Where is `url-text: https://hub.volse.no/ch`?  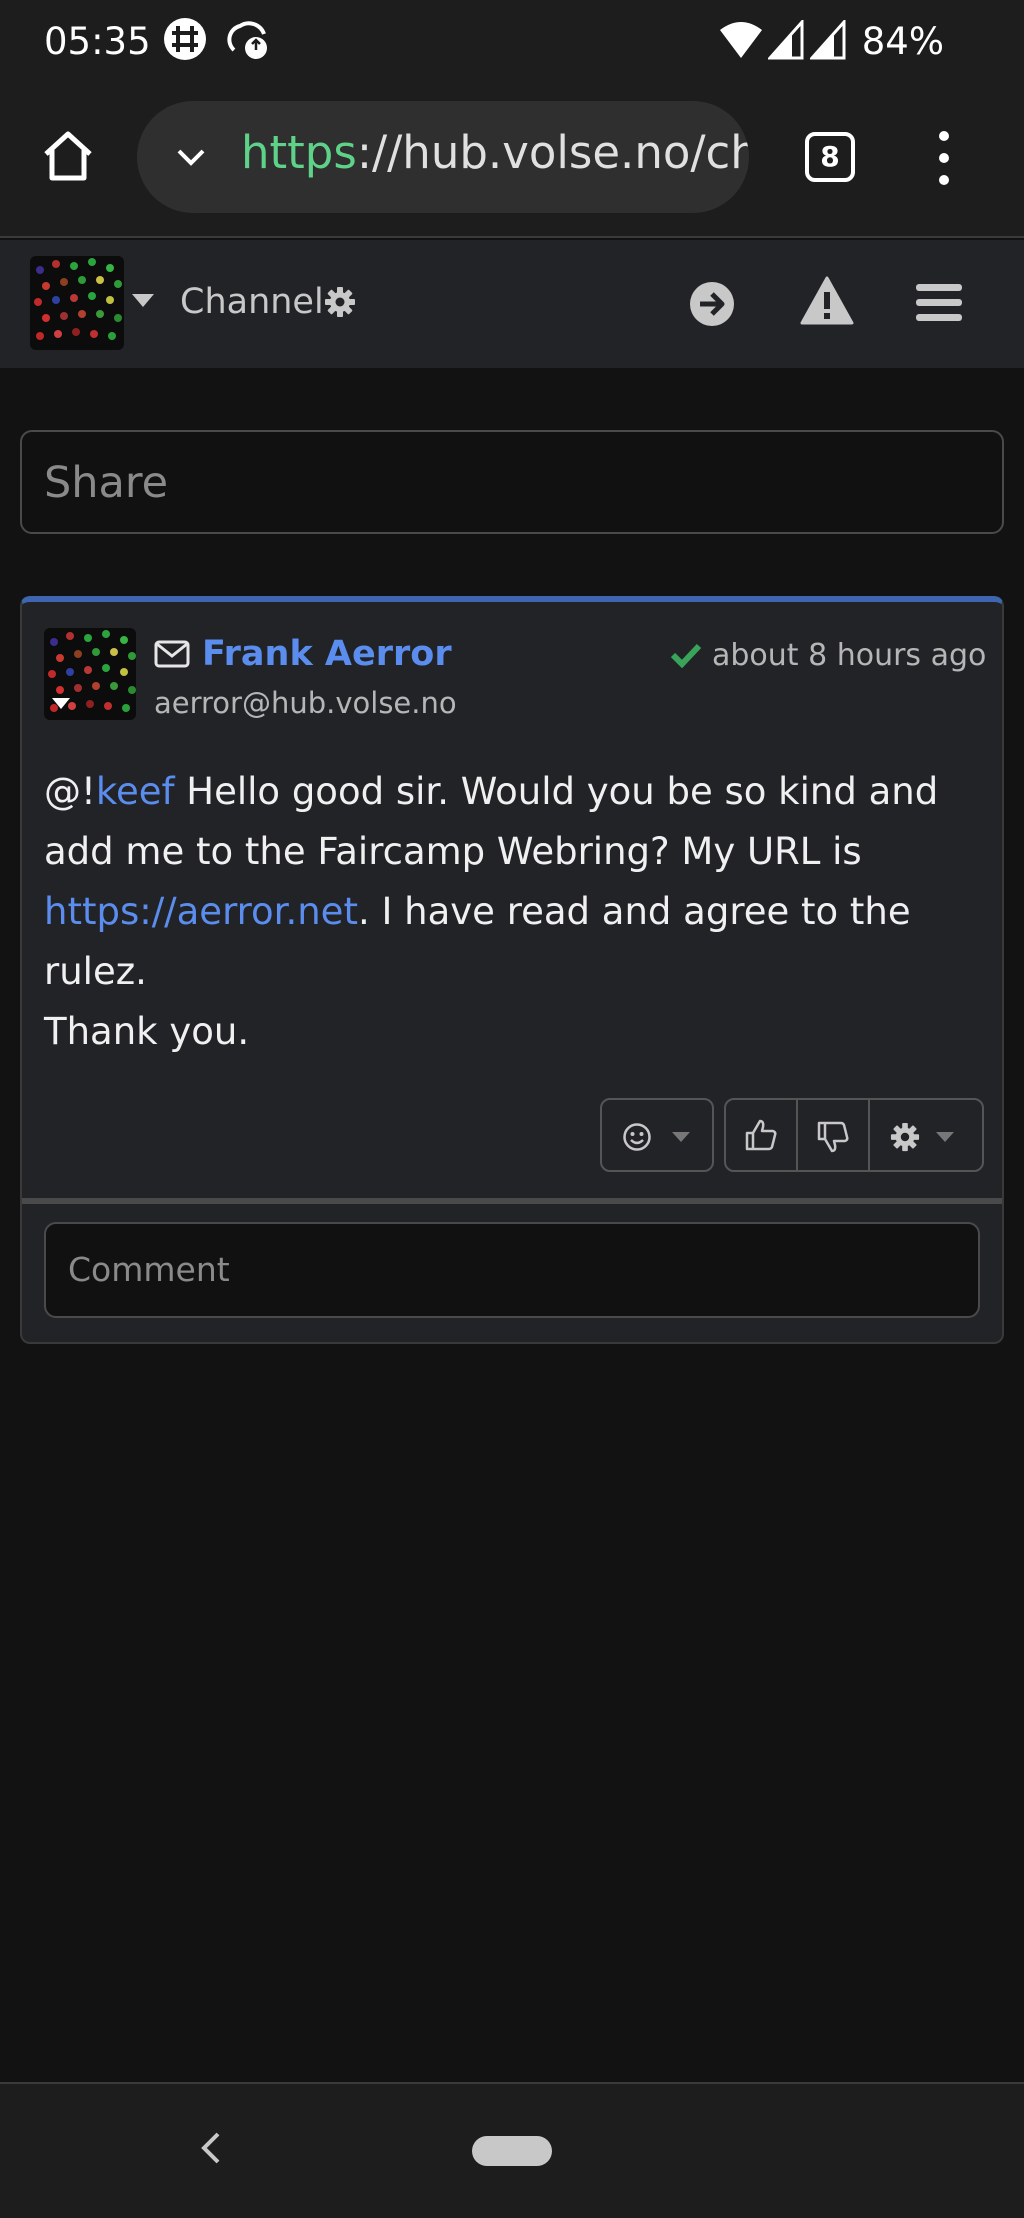 url-text: https://hub.volse.no/ch is located at coordinates (495, 152).